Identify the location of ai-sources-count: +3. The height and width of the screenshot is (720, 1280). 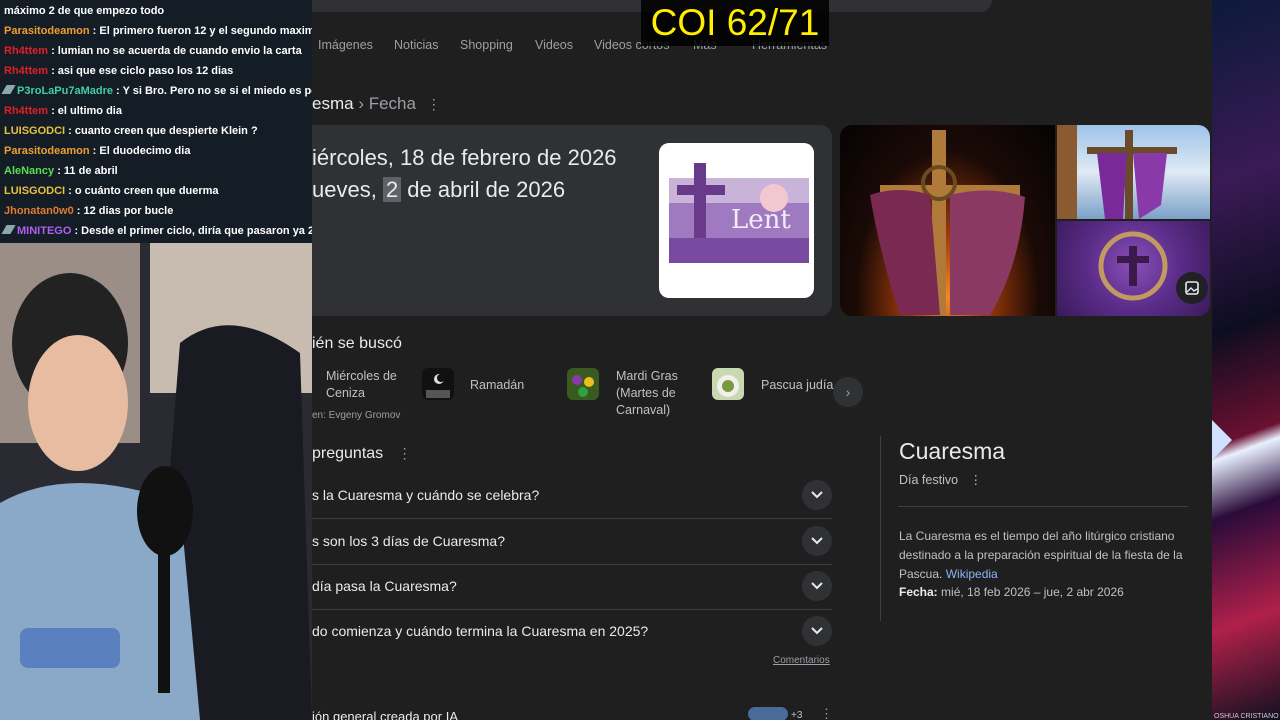
(797, 715).